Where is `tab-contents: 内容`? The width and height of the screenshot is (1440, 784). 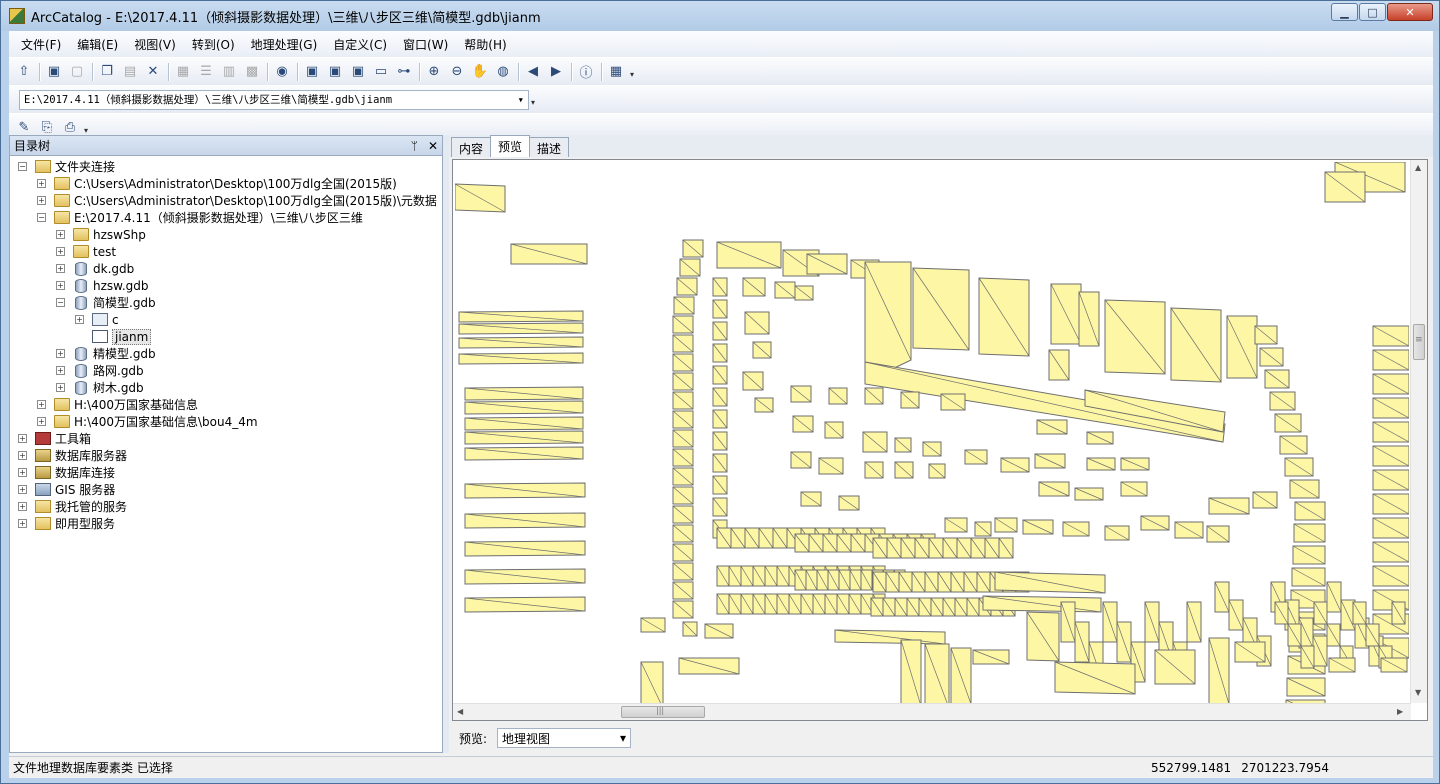
tab-contents: 内容 is located at coordinates (471, 147).